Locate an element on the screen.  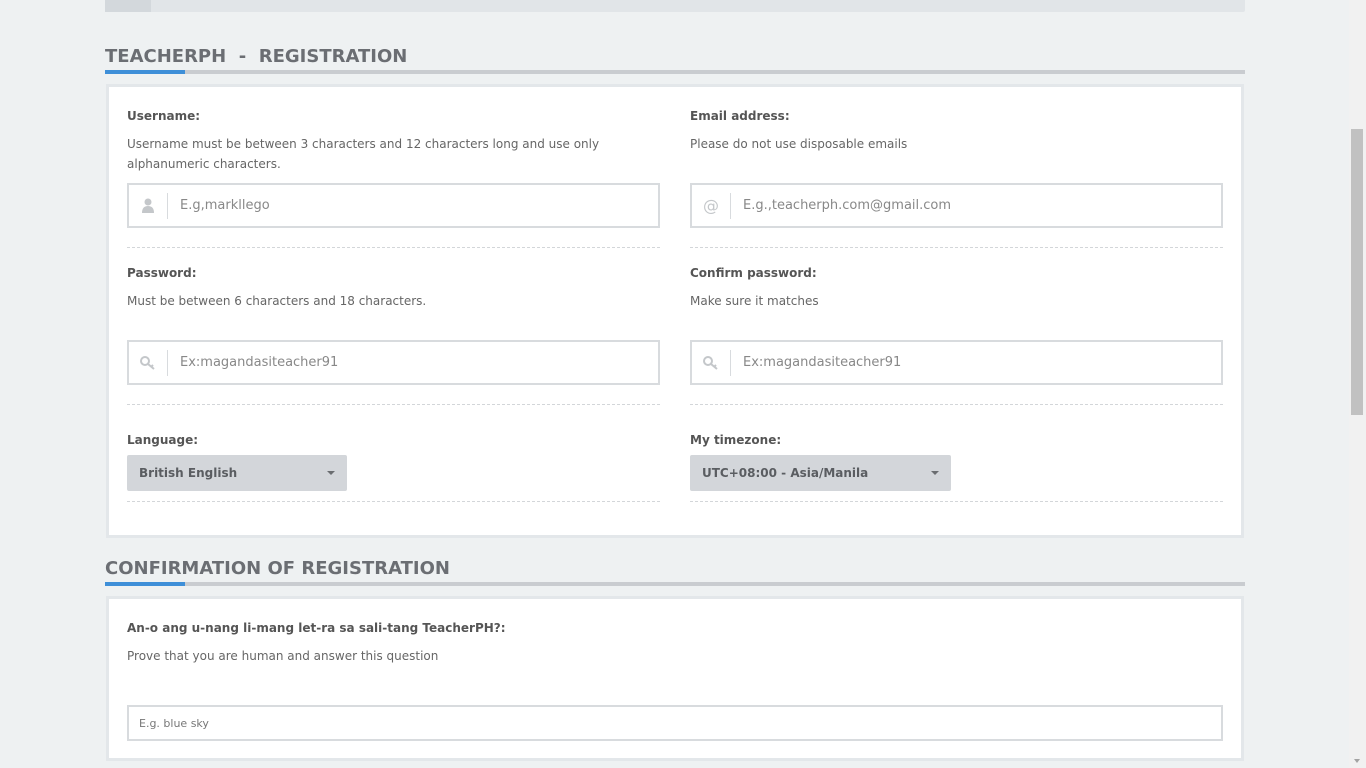
password-input-wrap is located at coordinates (393, 362).